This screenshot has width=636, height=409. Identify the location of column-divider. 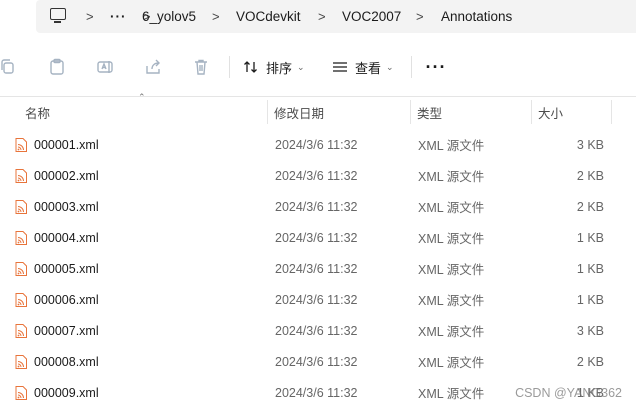
(611, 112).